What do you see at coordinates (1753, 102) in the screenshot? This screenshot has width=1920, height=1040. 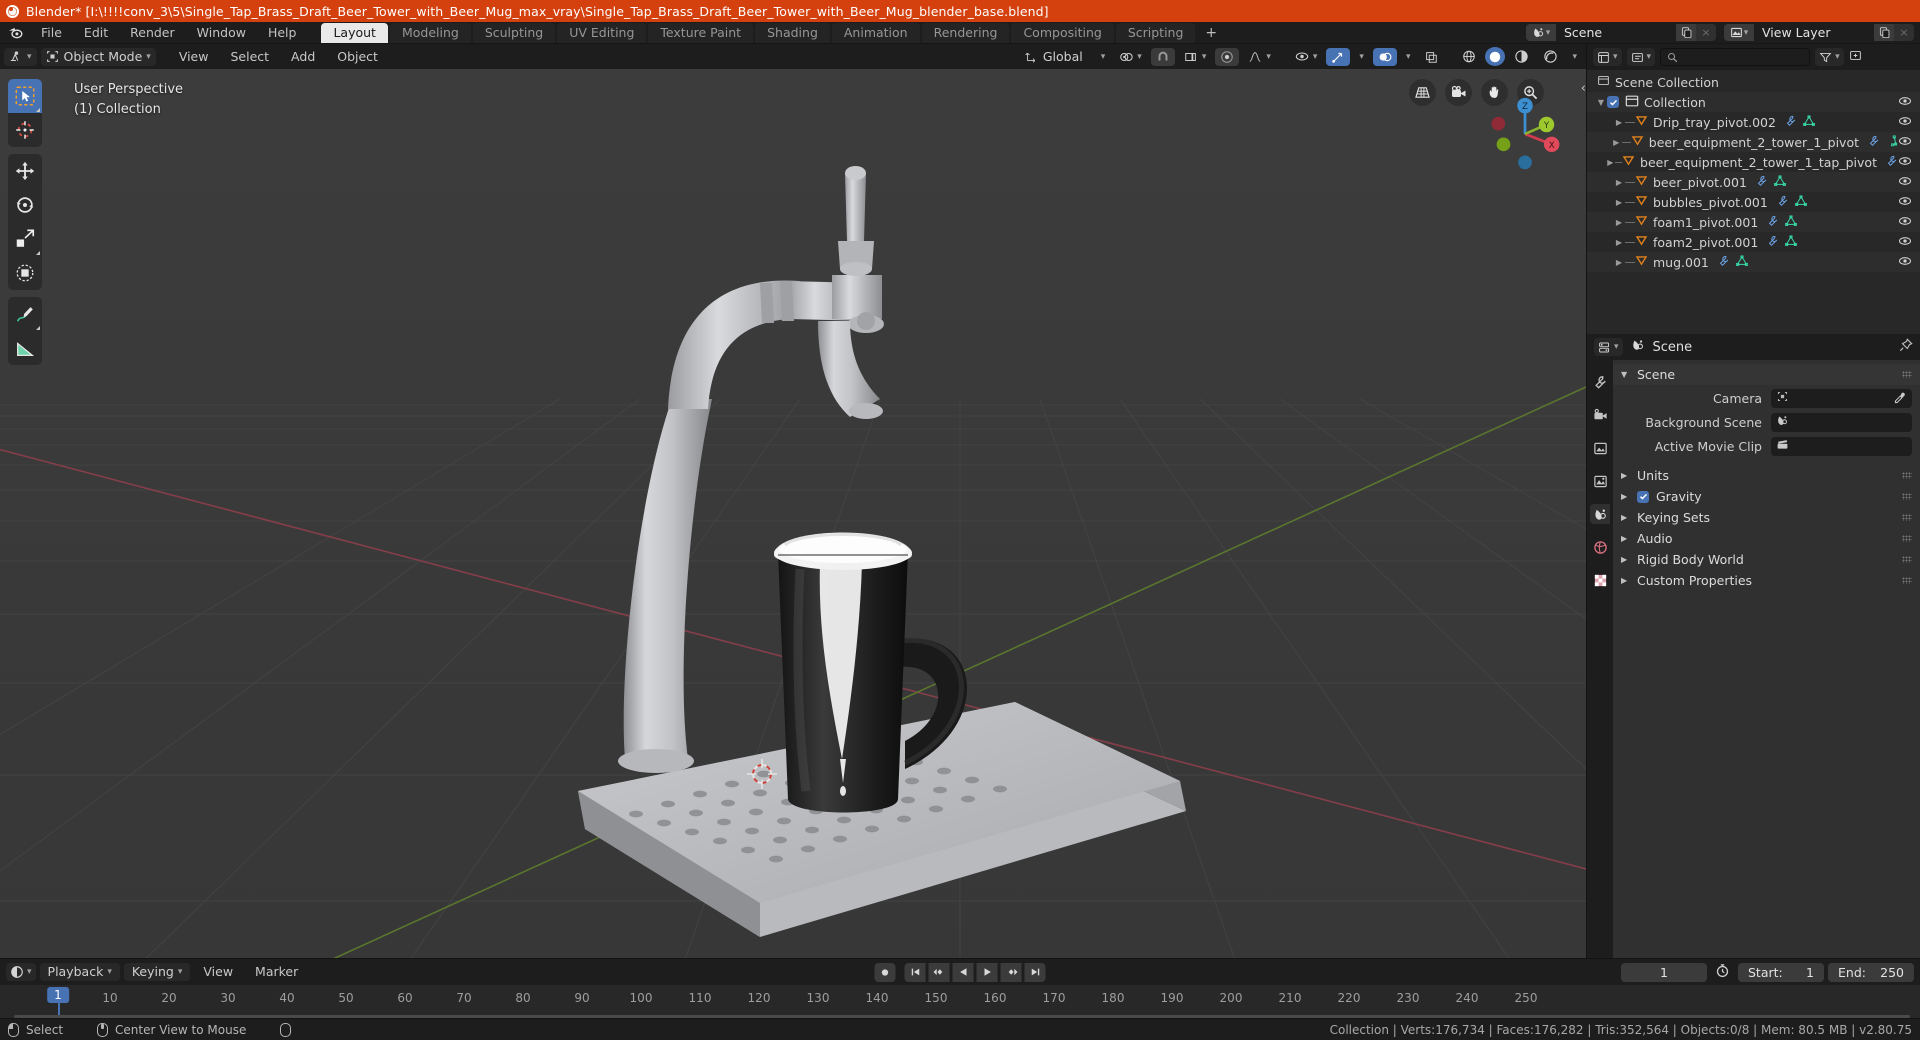 I see `outliner-row-collection: ▼ Collection` at bounding box center [1753, 102].